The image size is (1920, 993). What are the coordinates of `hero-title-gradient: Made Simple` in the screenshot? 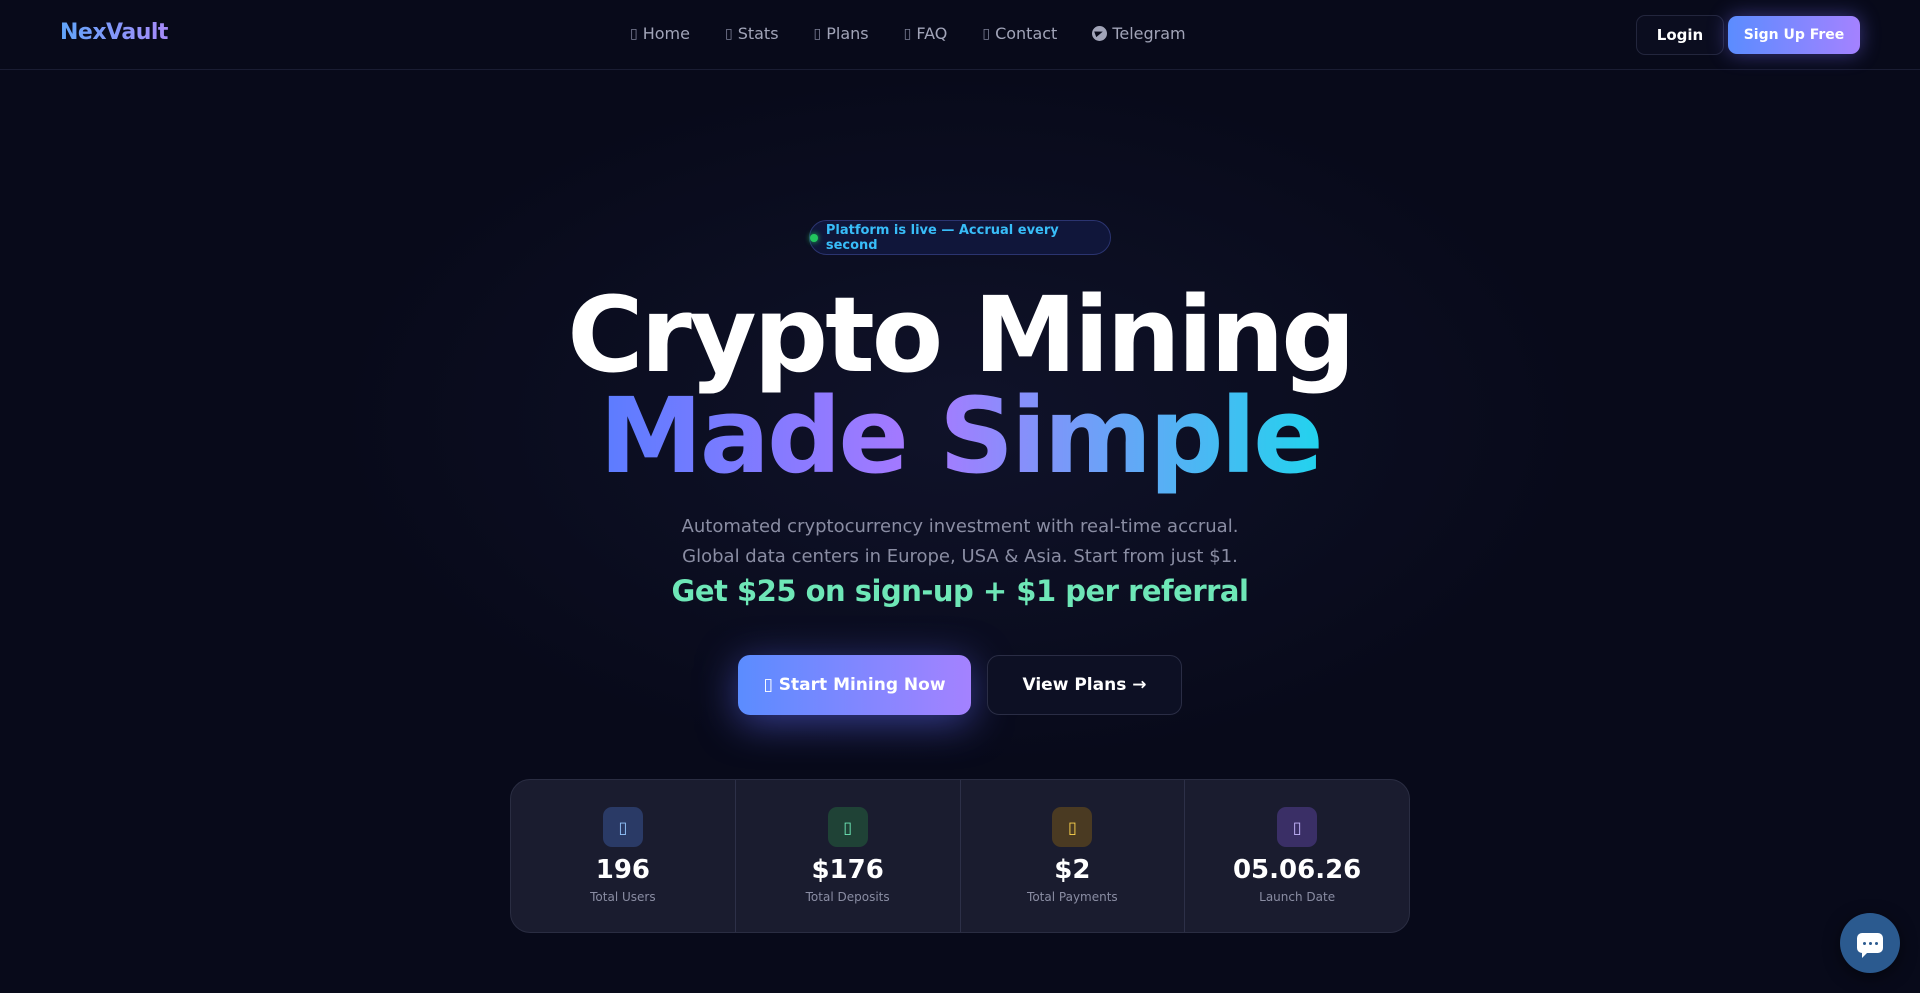 It's located at (961, 436).